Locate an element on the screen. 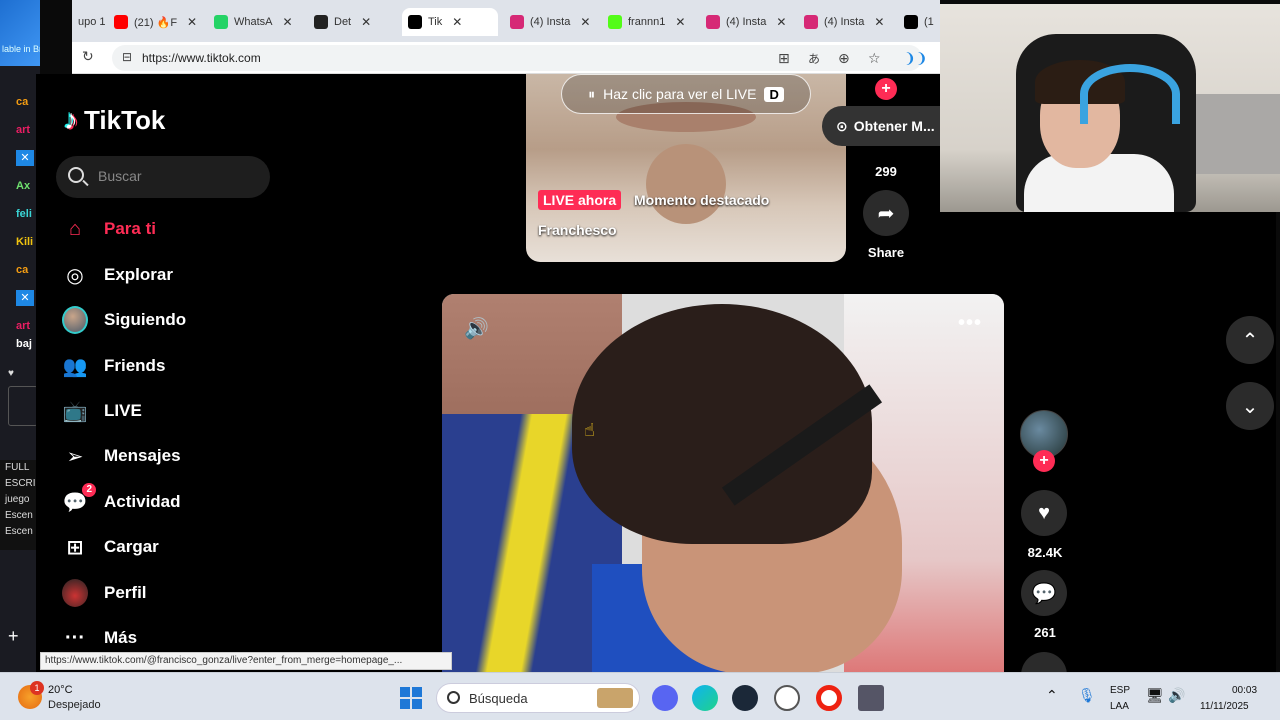 The width and height of the screenshot is (1280, 720). calculator-app-icon is located at coordinates (871, 698).